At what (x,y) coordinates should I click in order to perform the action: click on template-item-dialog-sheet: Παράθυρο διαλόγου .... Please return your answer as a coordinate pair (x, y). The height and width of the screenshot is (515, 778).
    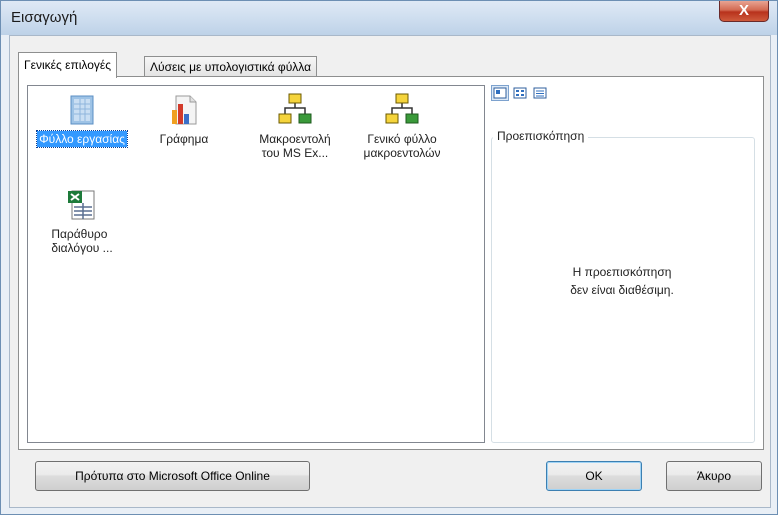
    Looking at the image, I should click on (82, 221).